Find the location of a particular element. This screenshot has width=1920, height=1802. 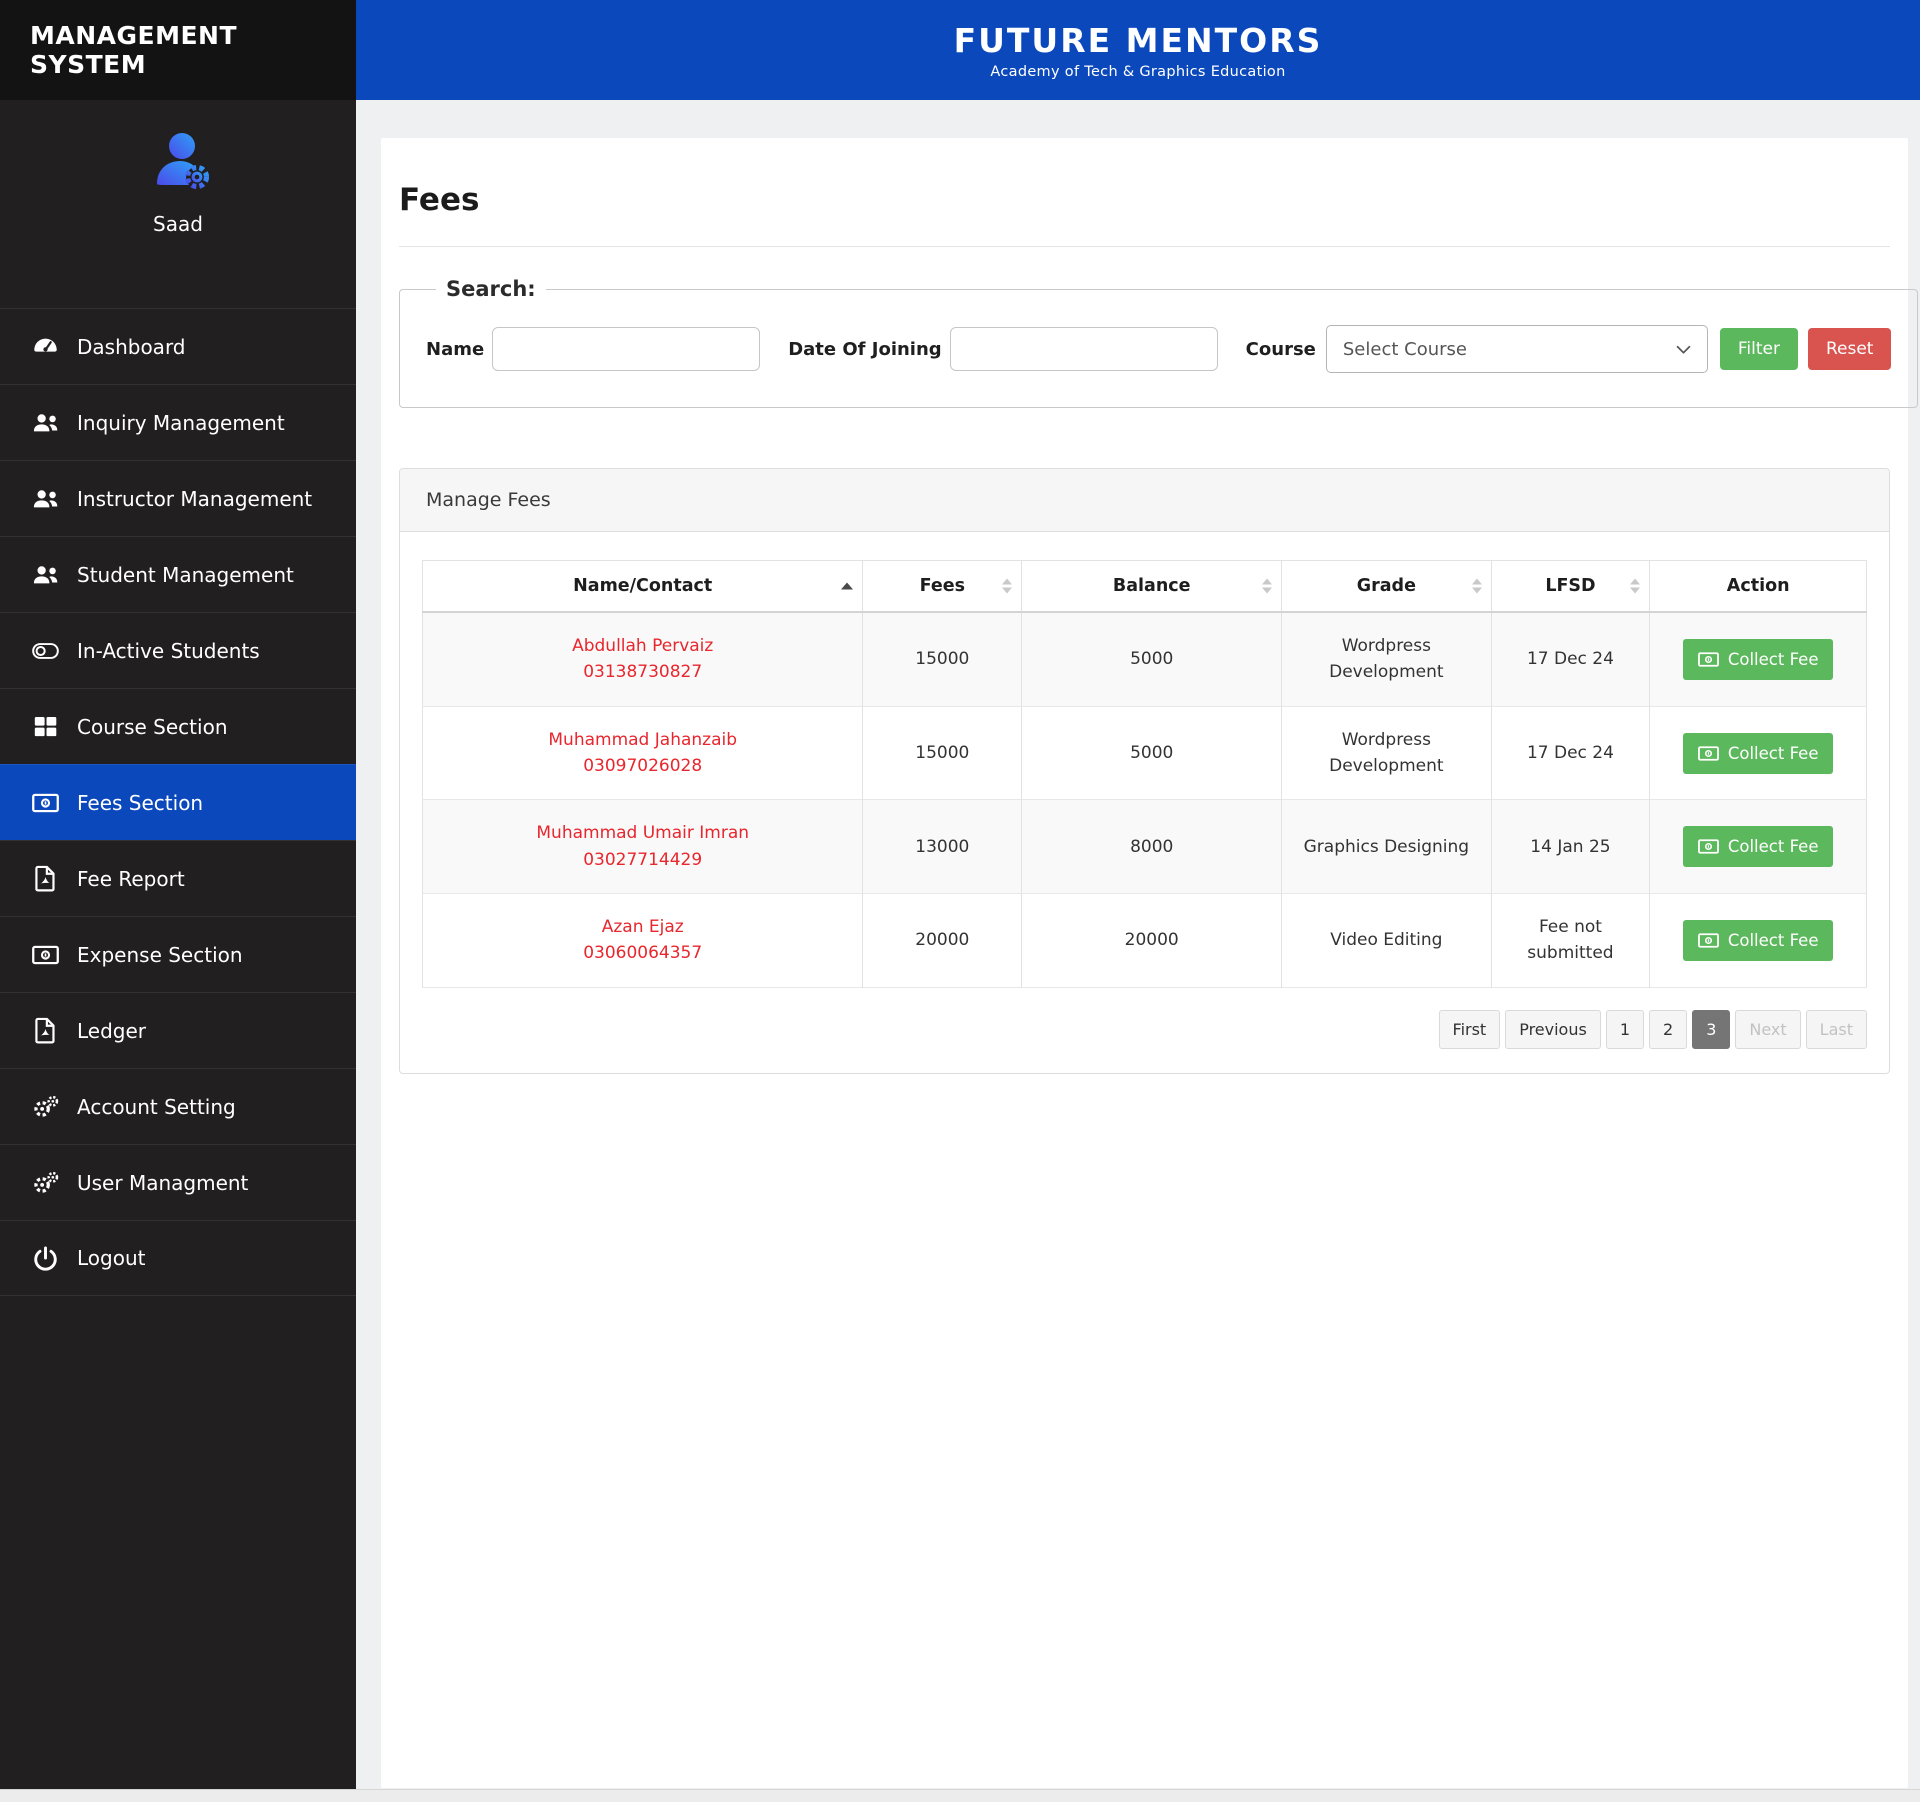

name-label: Name is located at coordinates (455, 349).